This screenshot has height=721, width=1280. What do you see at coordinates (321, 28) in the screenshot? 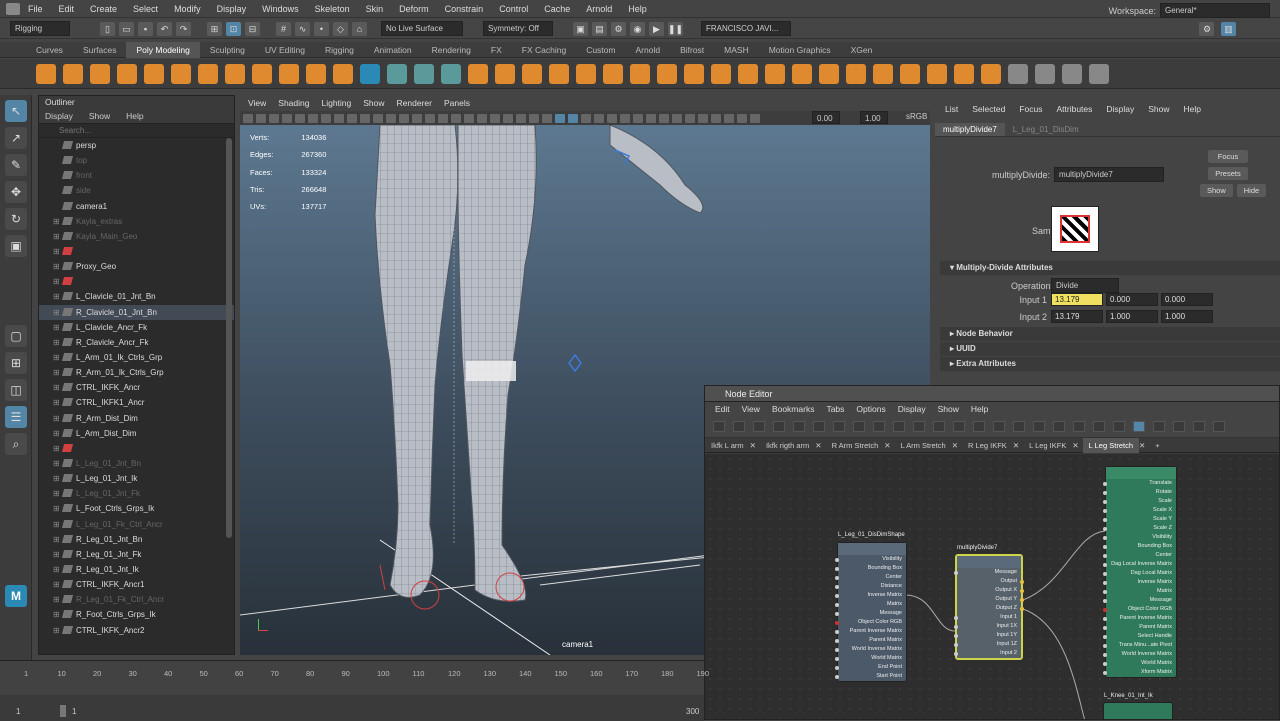
I see `snap-point-icon: •` at bounding box center [321, 28].